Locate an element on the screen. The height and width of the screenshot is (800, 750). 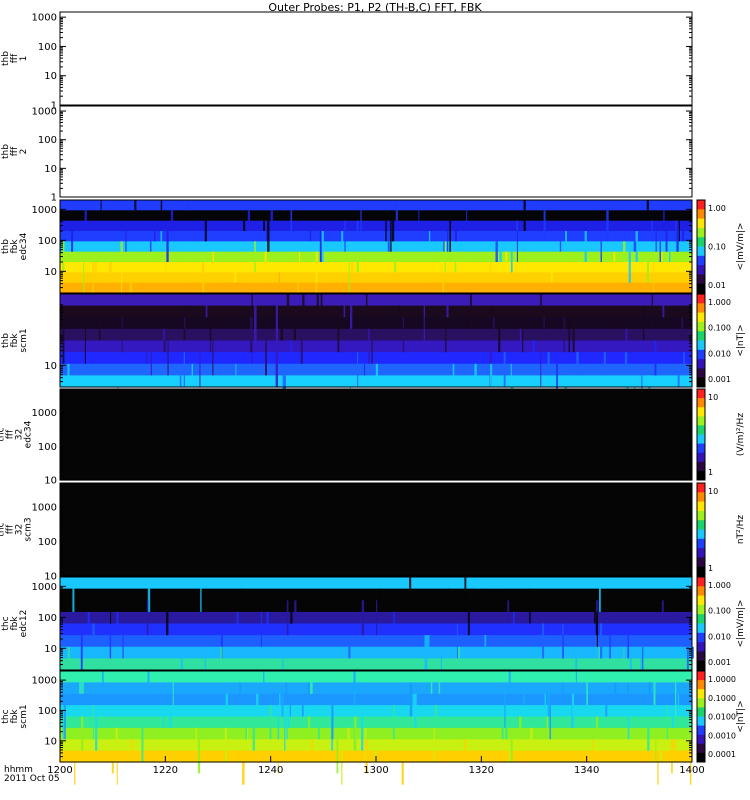
colorbar-label: <|mV/m|> is located at coordinates (741, 624).